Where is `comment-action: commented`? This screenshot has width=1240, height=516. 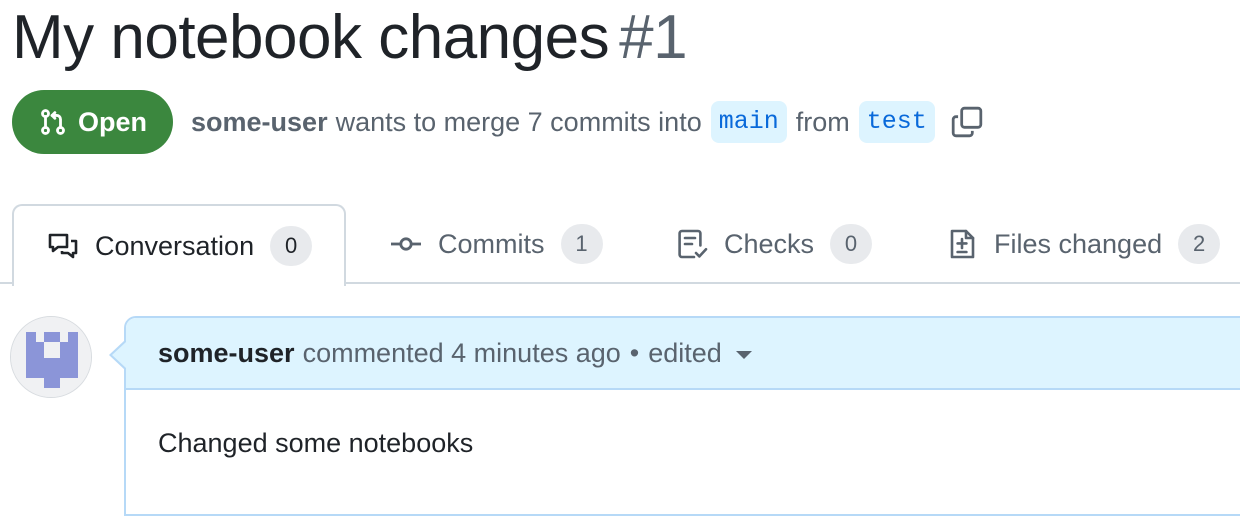
comment-action: commented is located at coordinates (373, 352).